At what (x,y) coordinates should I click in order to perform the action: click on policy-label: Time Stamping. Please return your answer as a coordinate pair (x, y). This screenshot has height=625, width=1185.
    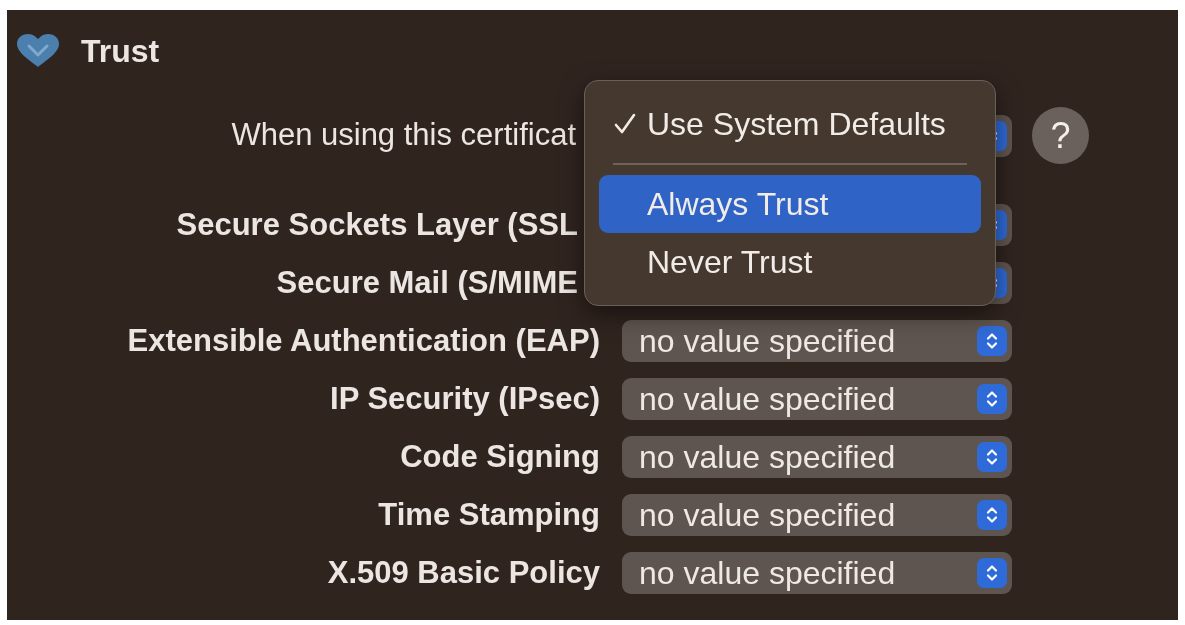
    Looking at the image, I should click on (489, 514).